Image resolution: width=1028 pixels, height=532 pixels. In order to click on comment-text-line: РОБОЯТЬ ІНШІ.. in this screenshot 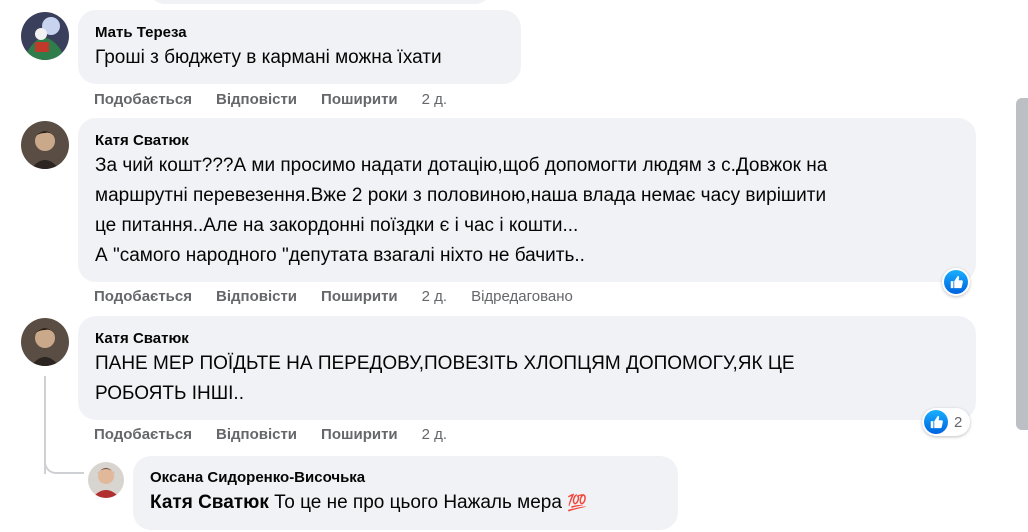, I will do `click(169, 393)`.